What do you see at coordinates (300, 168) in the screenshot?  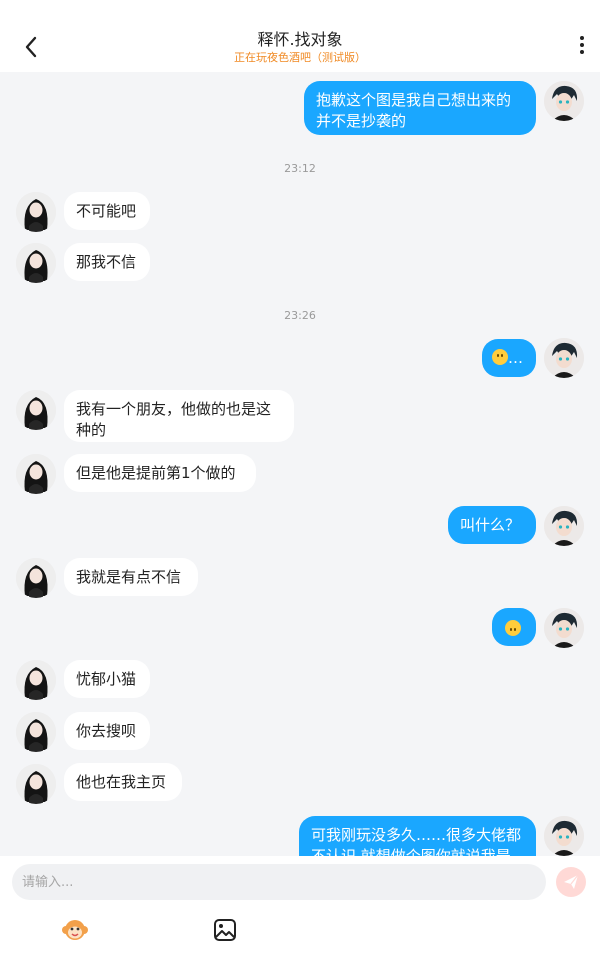 I see `timestamp: 23:12` at bounding box center [300, 168].